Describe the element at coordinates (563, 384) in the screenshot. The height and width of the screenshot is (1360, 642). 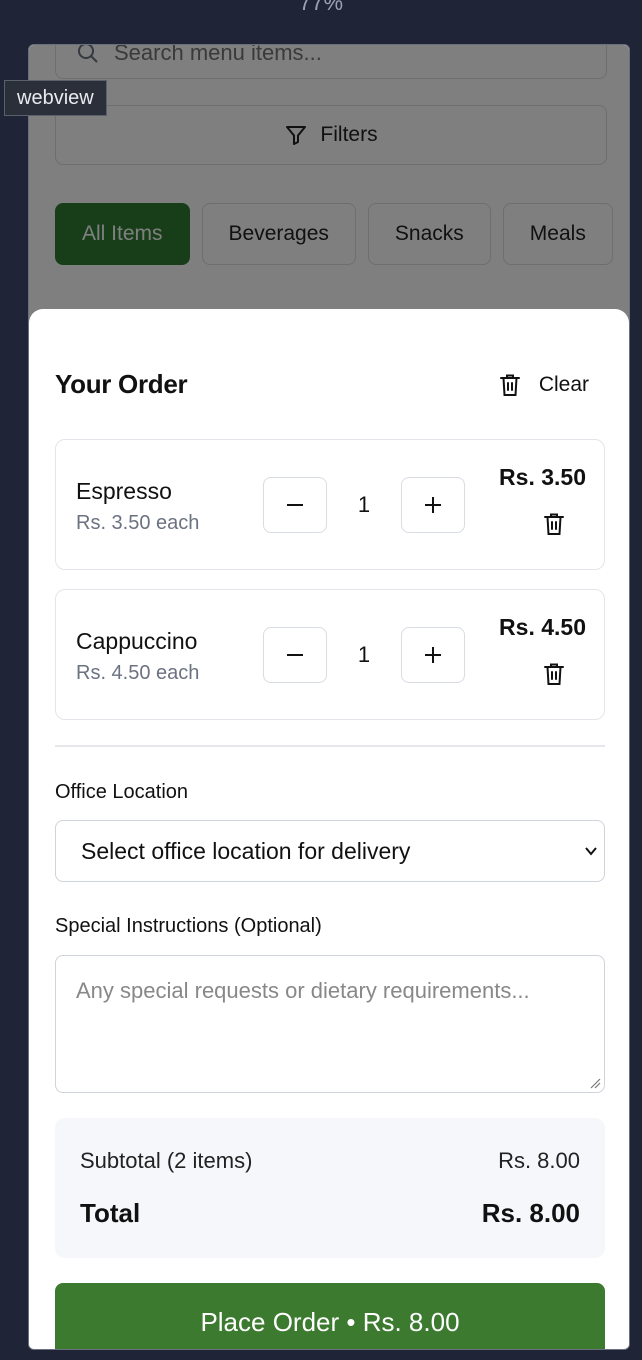
I see `clear-label: Clear` at that location.